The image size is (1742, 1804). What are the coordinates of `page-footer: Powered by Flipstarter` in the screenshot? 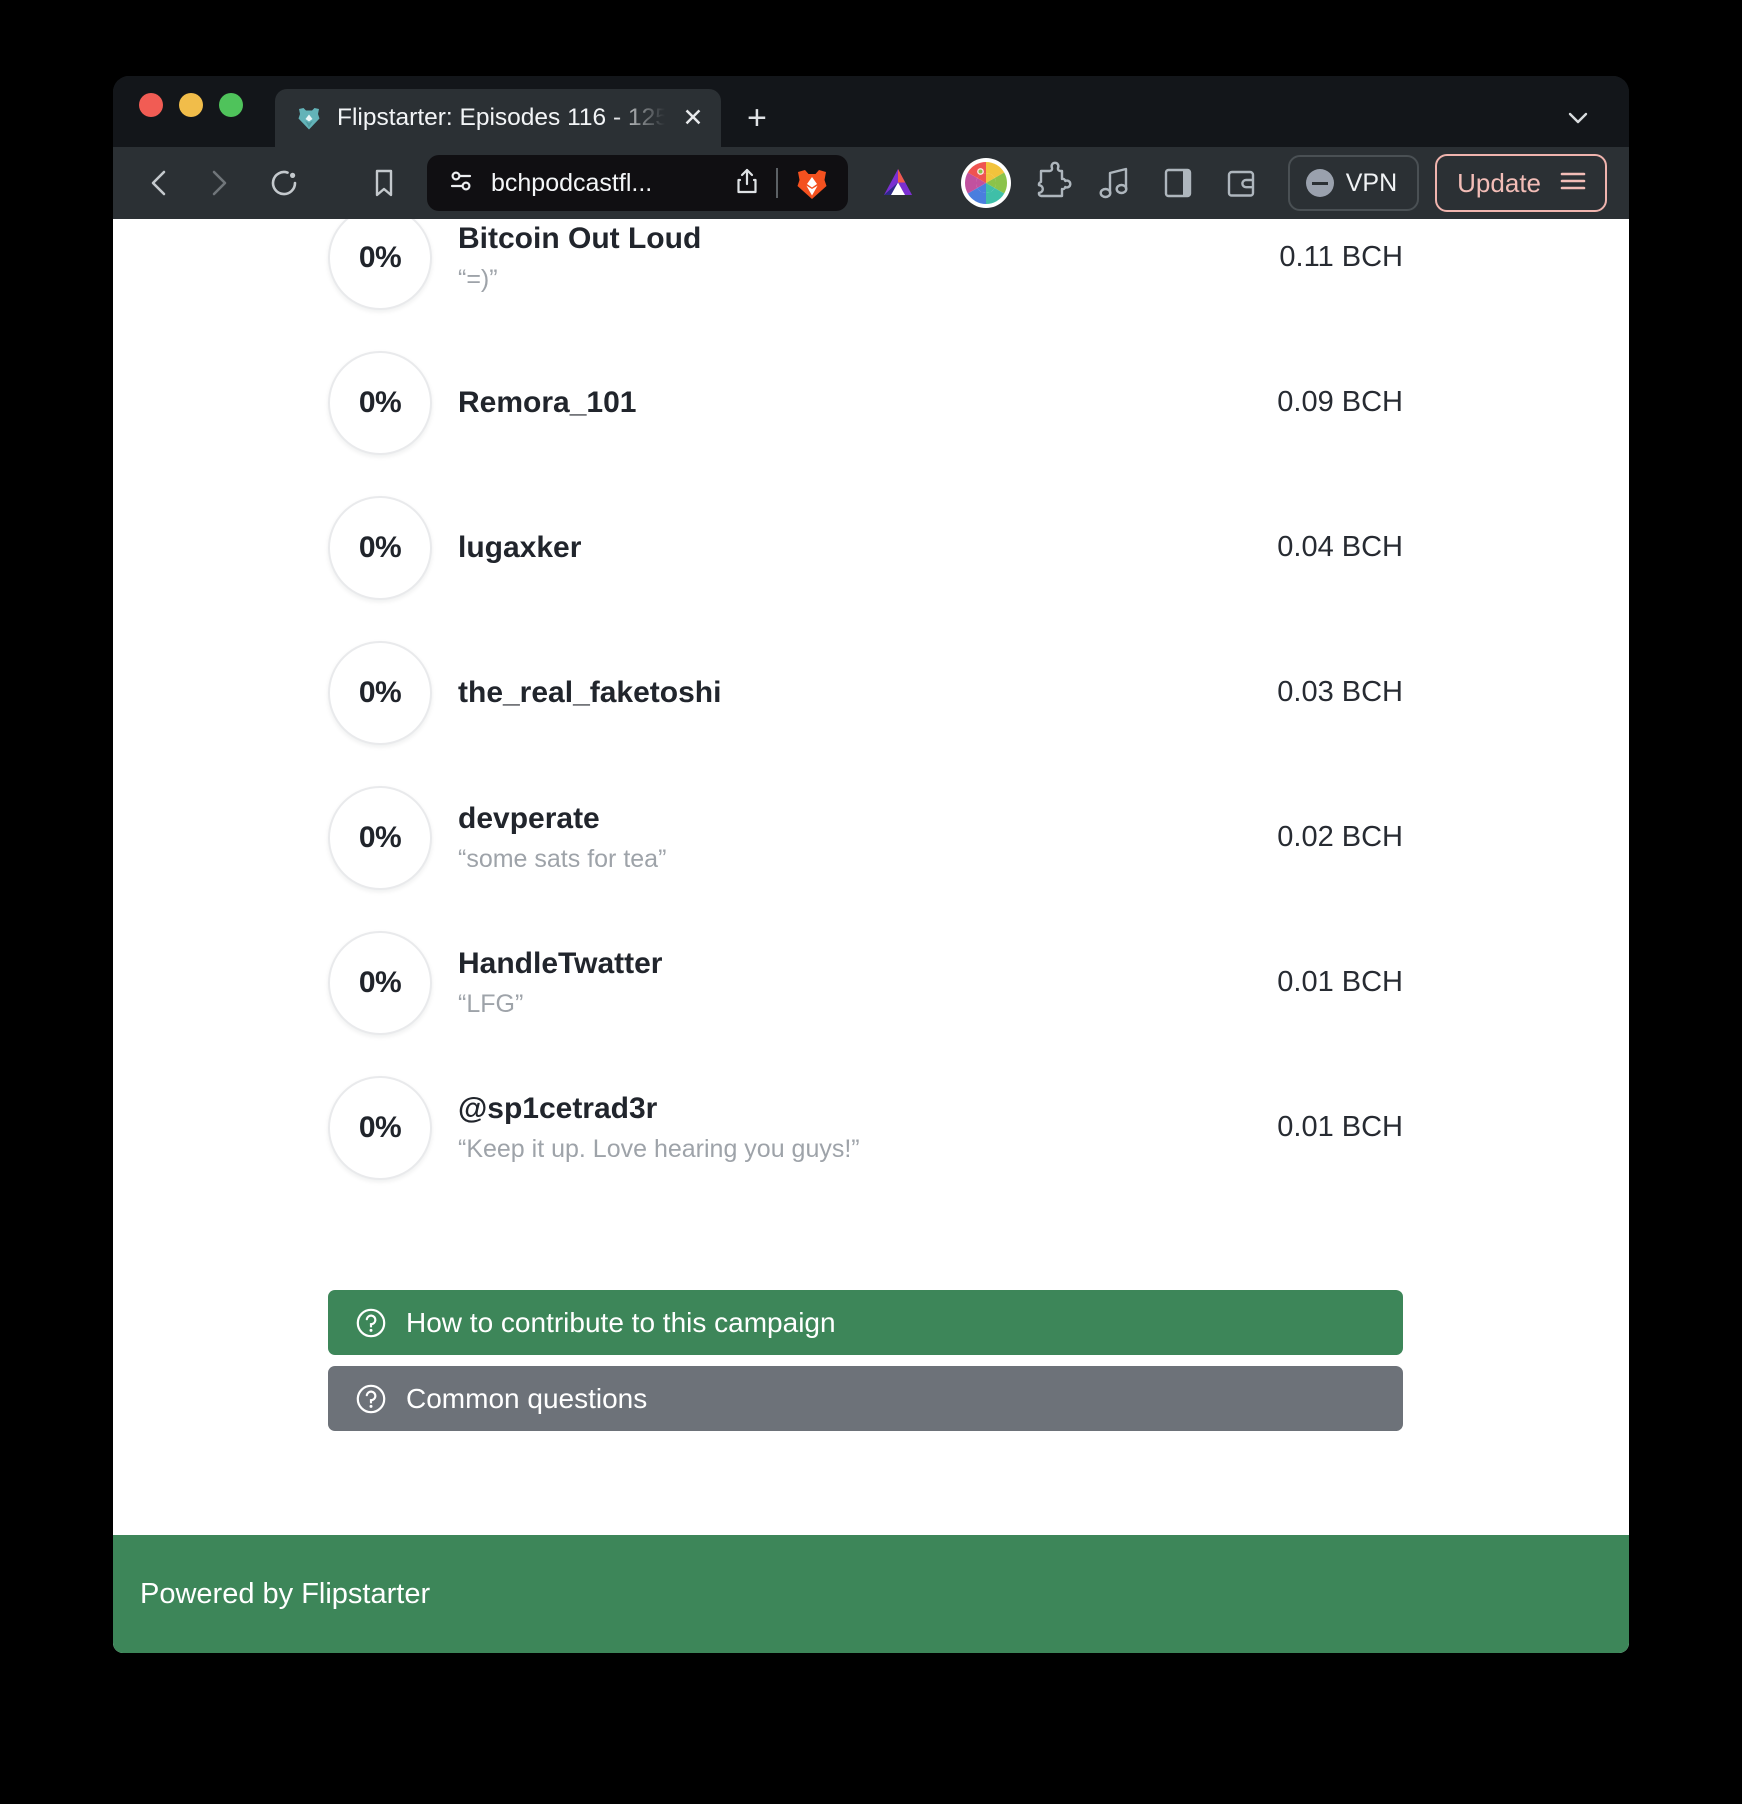 It's located at (871, 1594).